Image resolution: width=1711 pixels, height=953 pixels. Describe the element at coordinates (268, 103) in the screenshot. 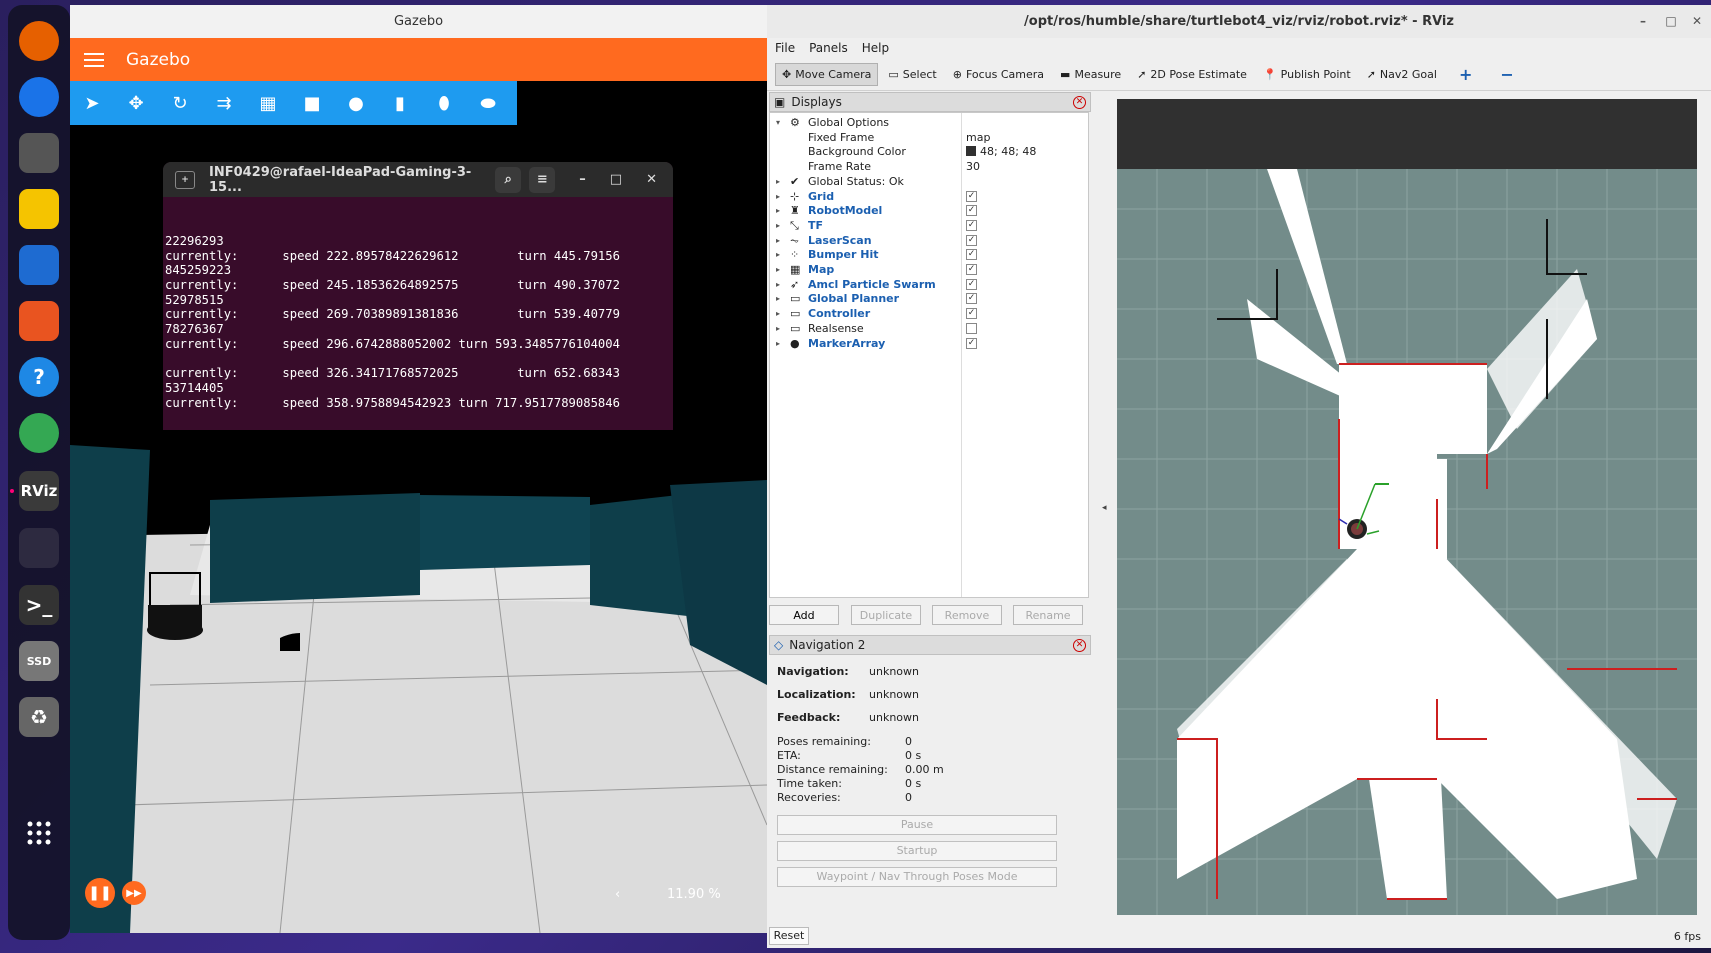

I see `grid-tool-icon: ▦` at that location.